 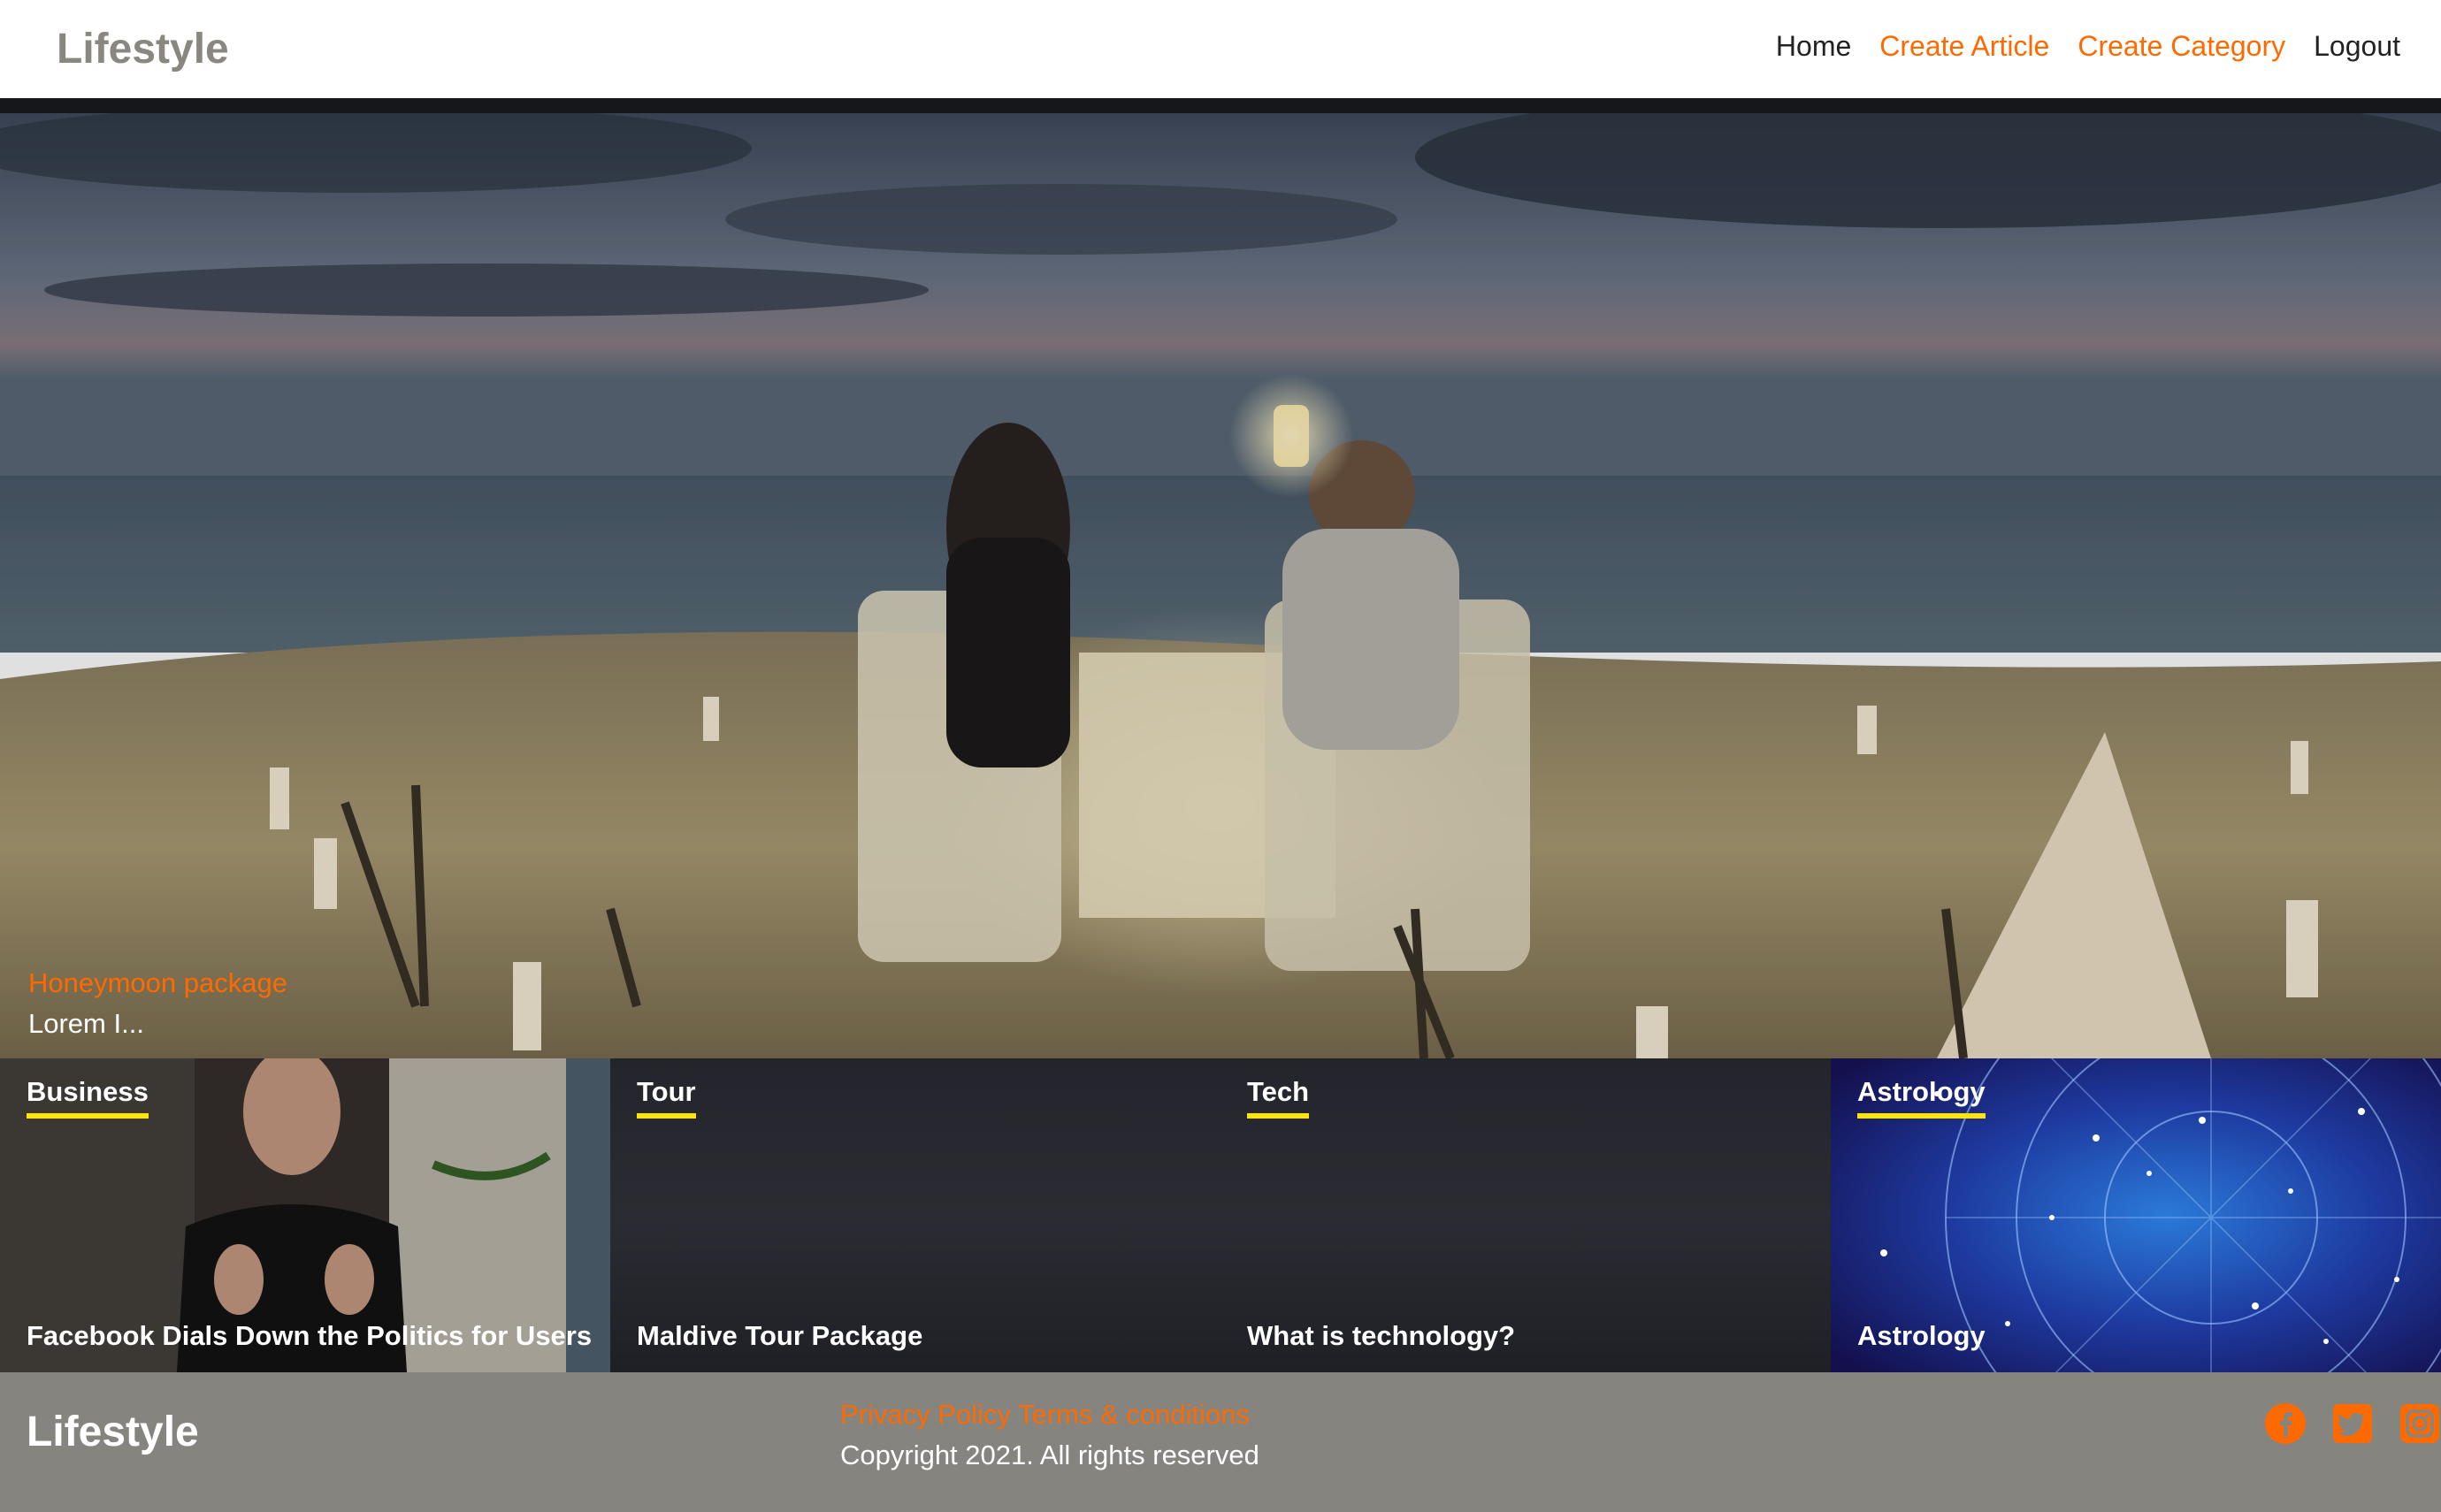 What do you see at coordinates (1922, 1336) in the screenshot?
I see `category-article-title: Astrology` at bounding box center [1922, 1336].